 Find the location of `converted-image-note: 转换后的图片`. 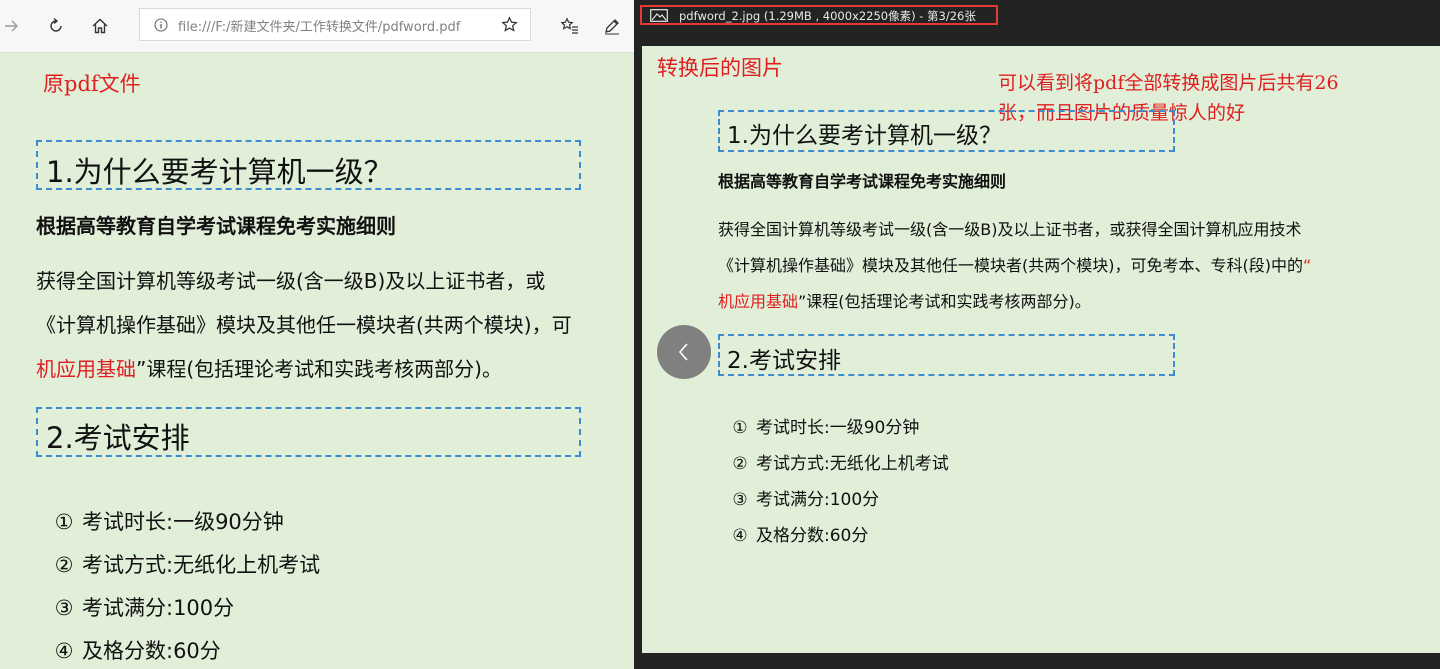

converted-image-note: 转换后的图片 is located at coordinates (720, 68).